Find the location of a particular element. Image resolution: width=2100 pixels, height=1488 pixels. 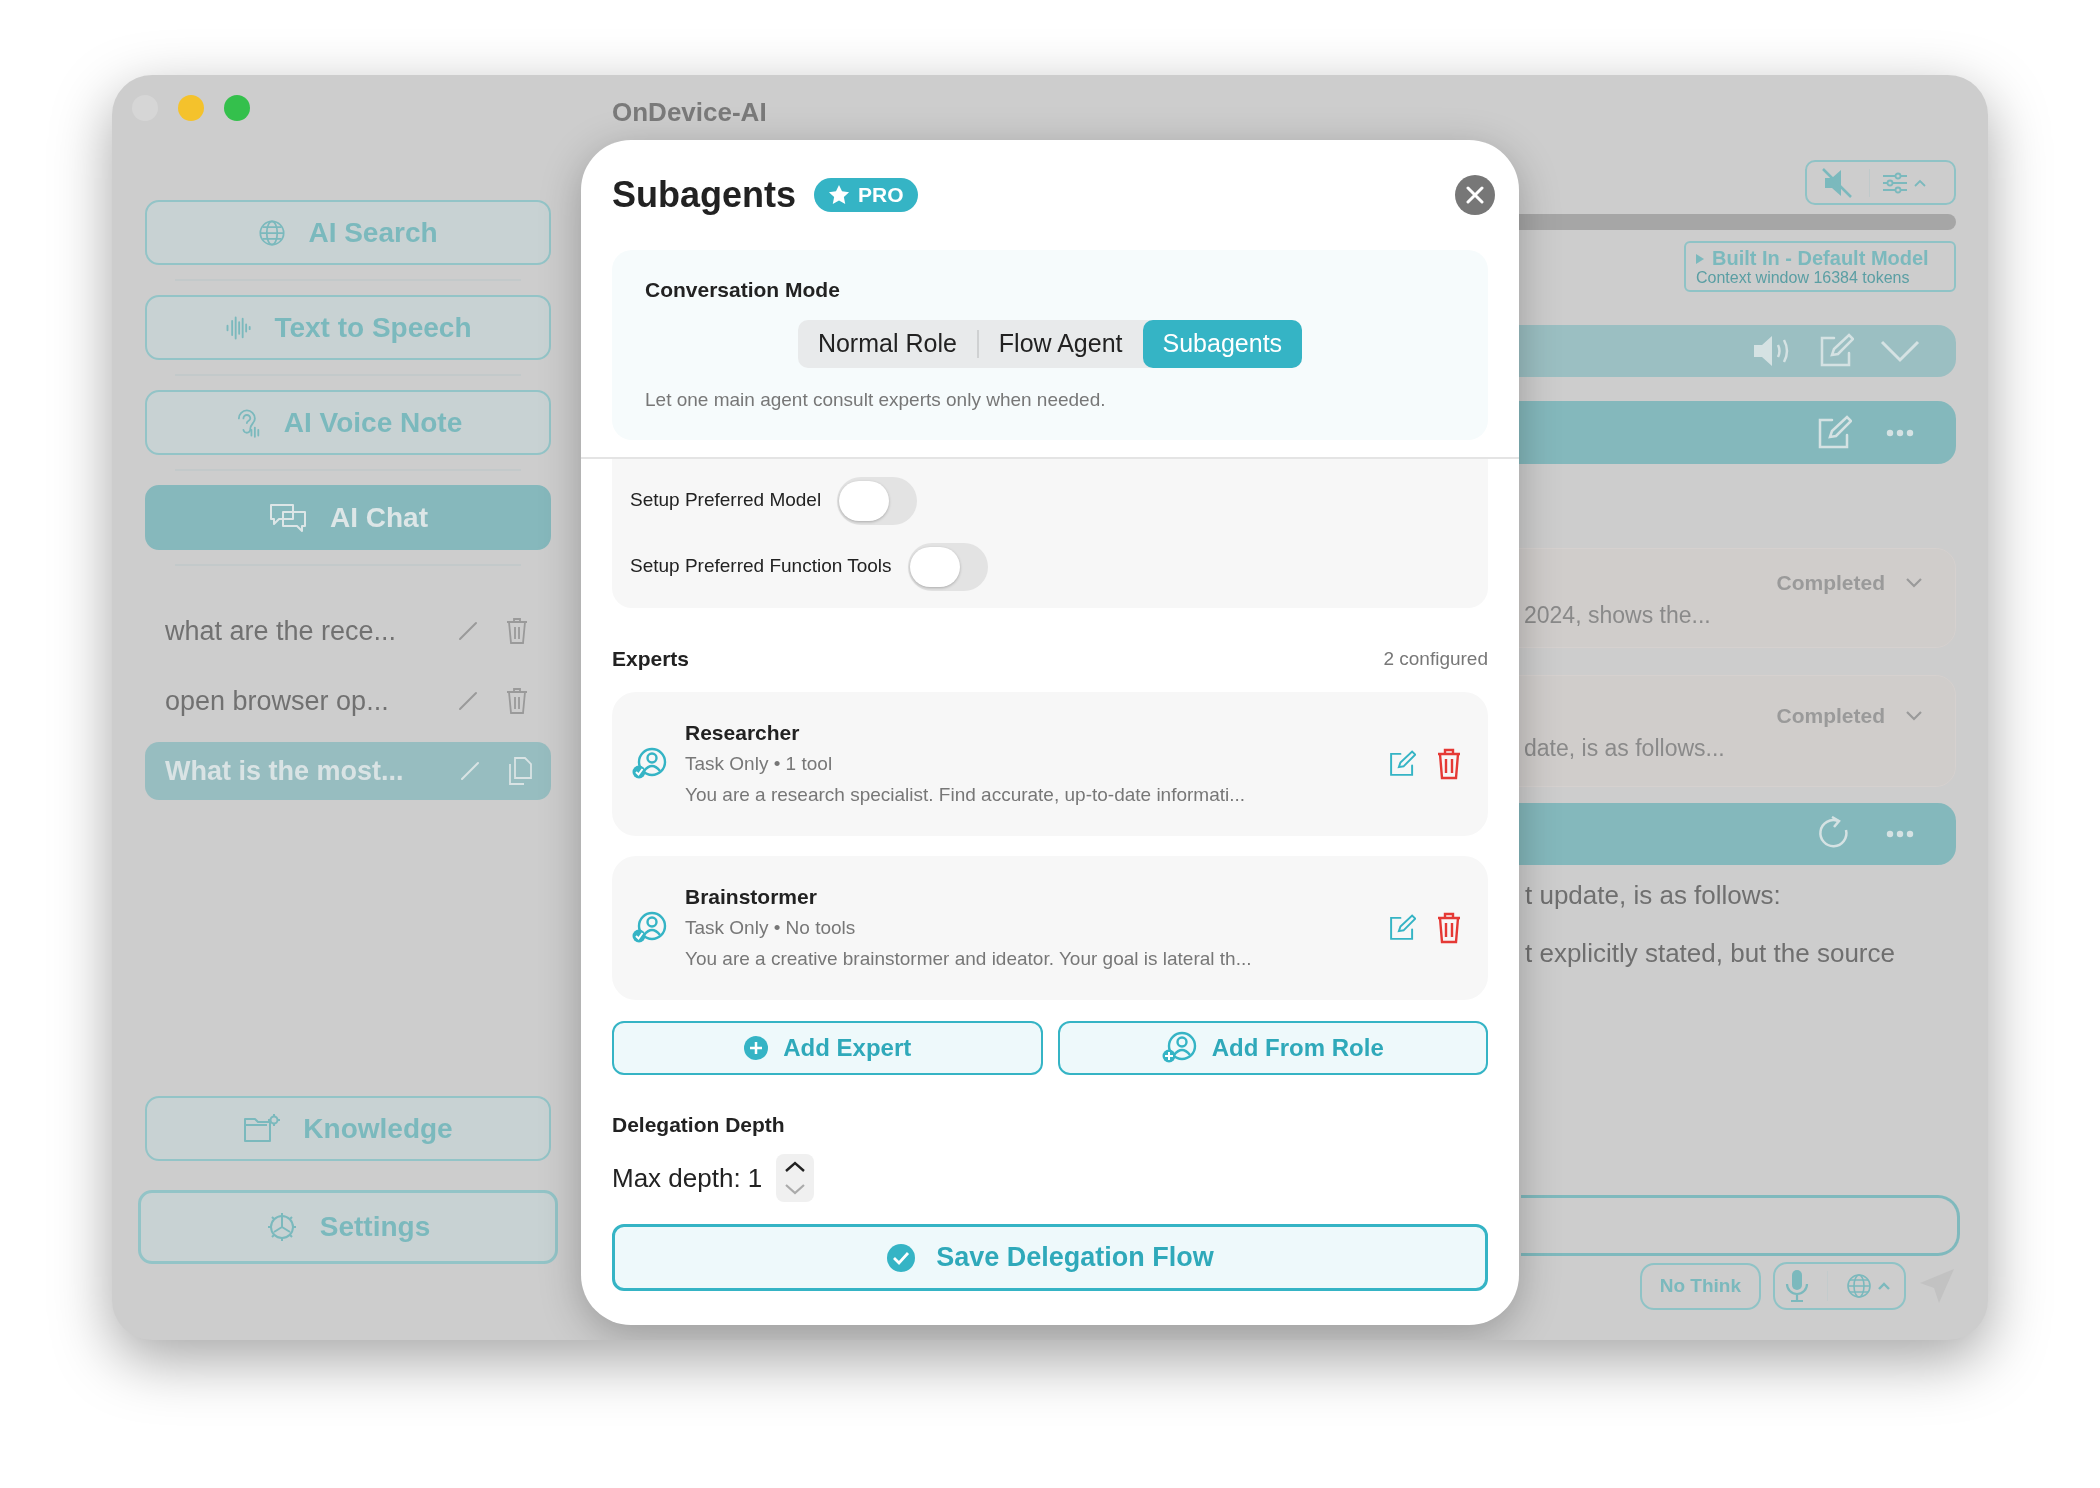

settings-icon is located at coordinates (281, 1227).